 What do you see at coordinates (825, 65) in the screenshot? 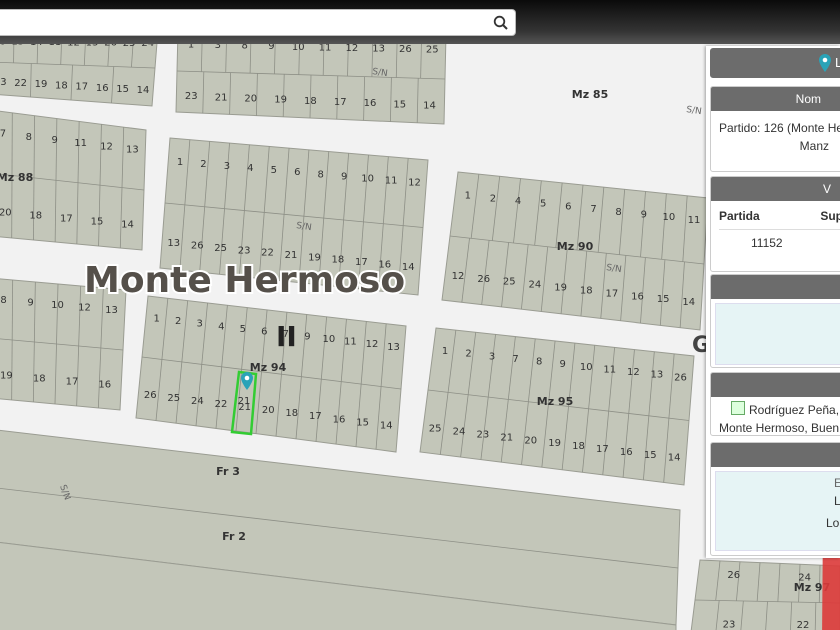
I see `map-pin-icon` at bounding box center [825, 65].